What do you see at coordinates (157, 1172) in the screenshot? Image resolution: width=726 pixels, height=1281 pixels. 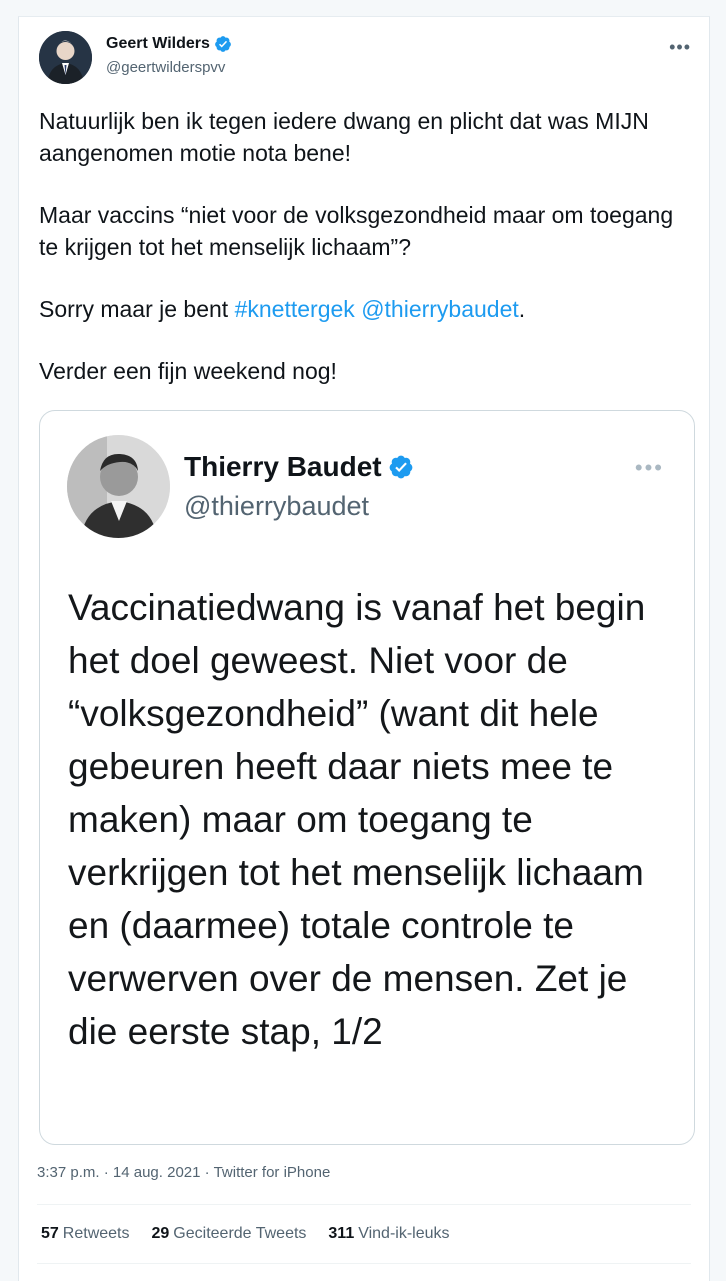 I see `tweet-date: 14 aug. 2021` at bounding box center [157, 1172].